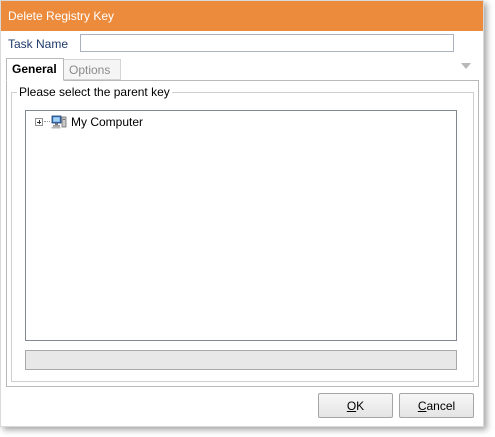  I want to click on title-bar: Delete Registry Key, so click(242, 16).